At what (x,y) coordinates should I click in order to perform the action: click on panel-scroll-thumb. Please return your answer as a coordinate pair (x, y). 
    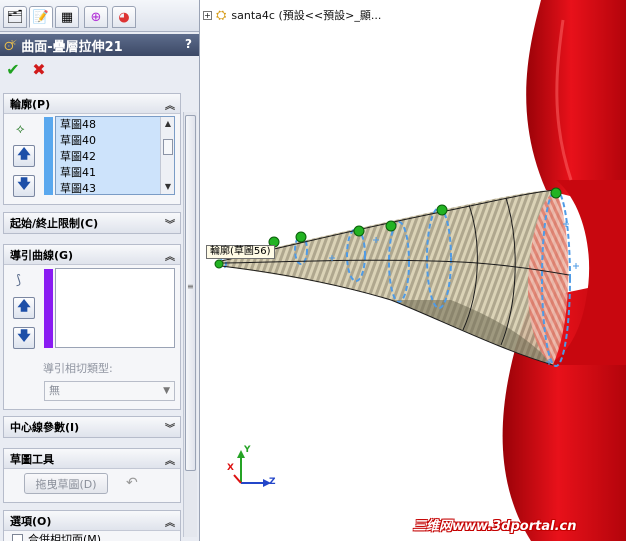
    Looking at the image, I should click on (190, 293).